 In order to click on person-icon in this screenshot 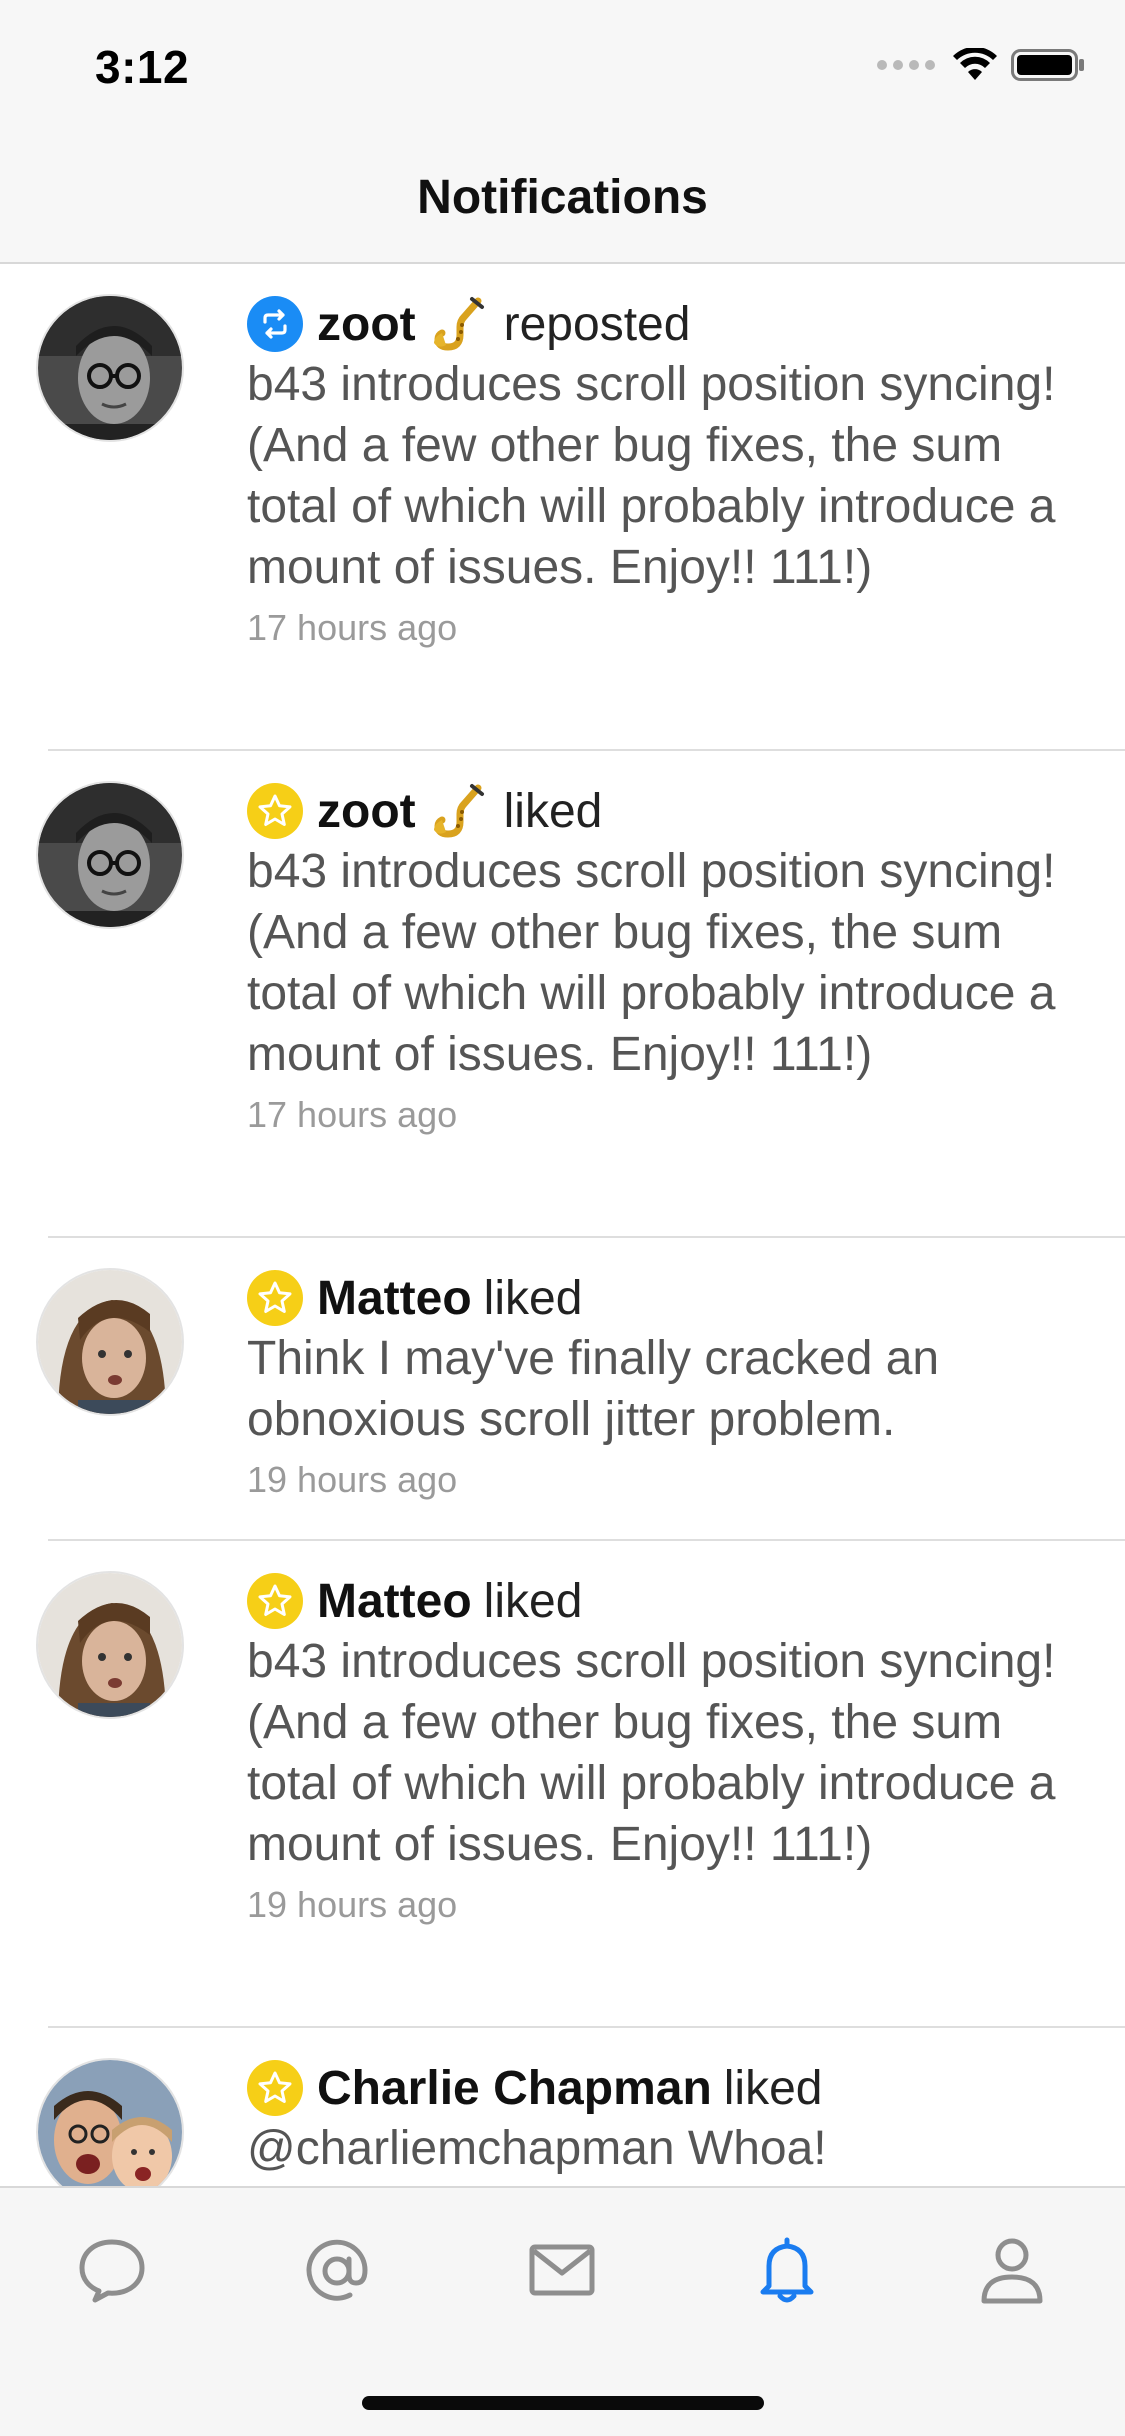, I will do `click(1012, 2271)`.